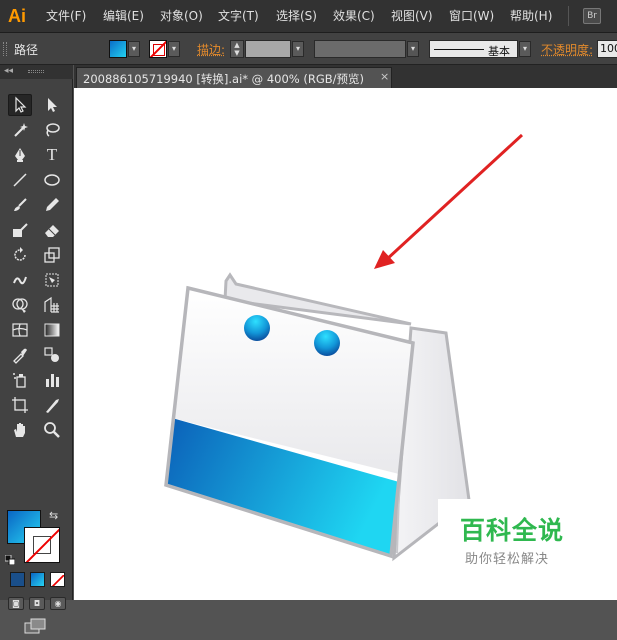 This screenshot has height=640, width=617. What do you see at coordinates (58, 603) in the screenshot?
I see `draw-inside-icon: ◉` at bounding box center [58, 603].